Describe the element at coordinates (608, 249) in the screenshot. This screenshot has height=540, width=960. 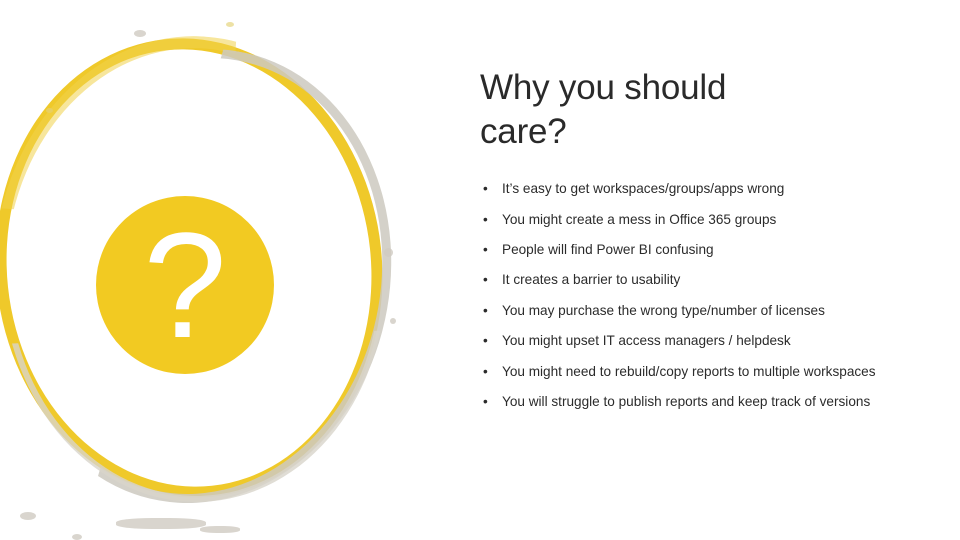
I see `list-item-text: People will find Power BI confusing` at that location.